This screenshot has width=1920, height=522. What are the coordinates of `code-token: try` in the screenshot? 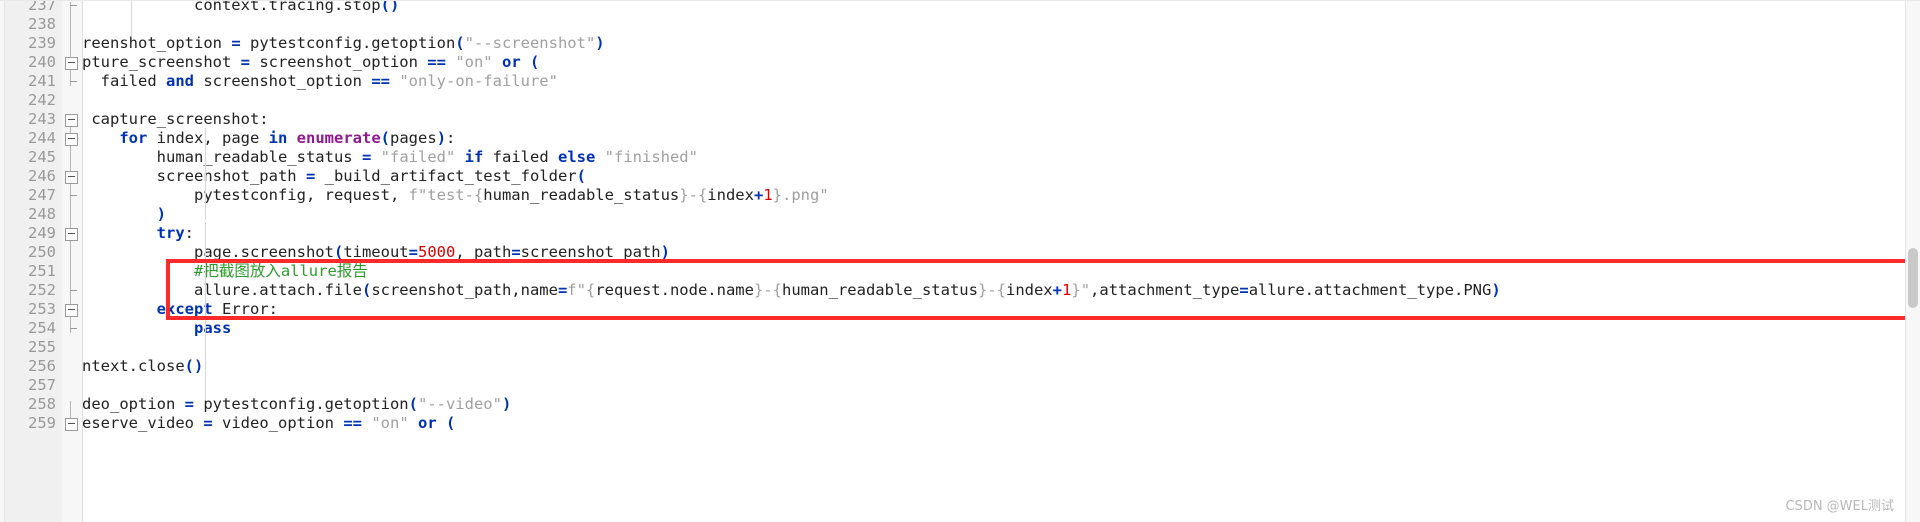 It's located at (170, 233).